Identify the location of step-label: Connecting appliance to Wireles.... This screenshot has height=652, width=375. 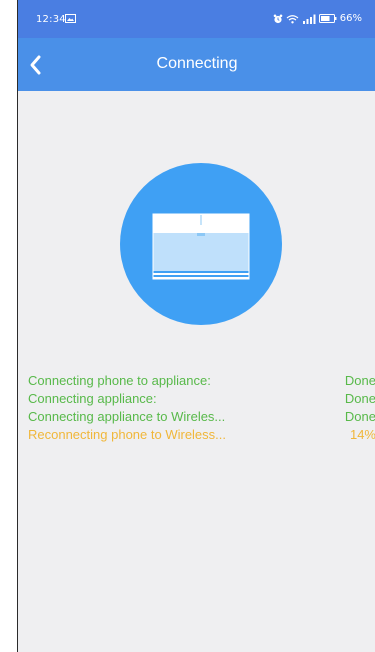
(127, 416).